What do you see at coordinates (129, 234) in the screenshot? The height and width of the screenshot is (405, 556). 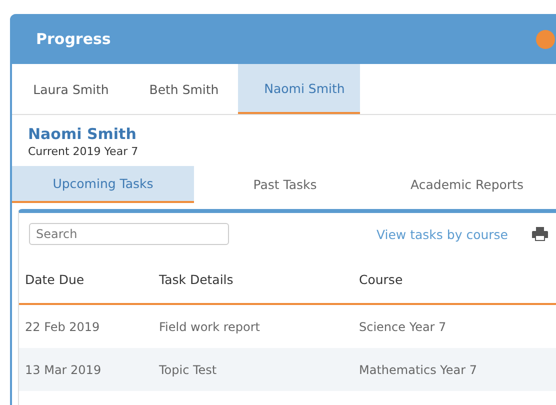 I see `search-field: Search` at bounding box center [129, 234].